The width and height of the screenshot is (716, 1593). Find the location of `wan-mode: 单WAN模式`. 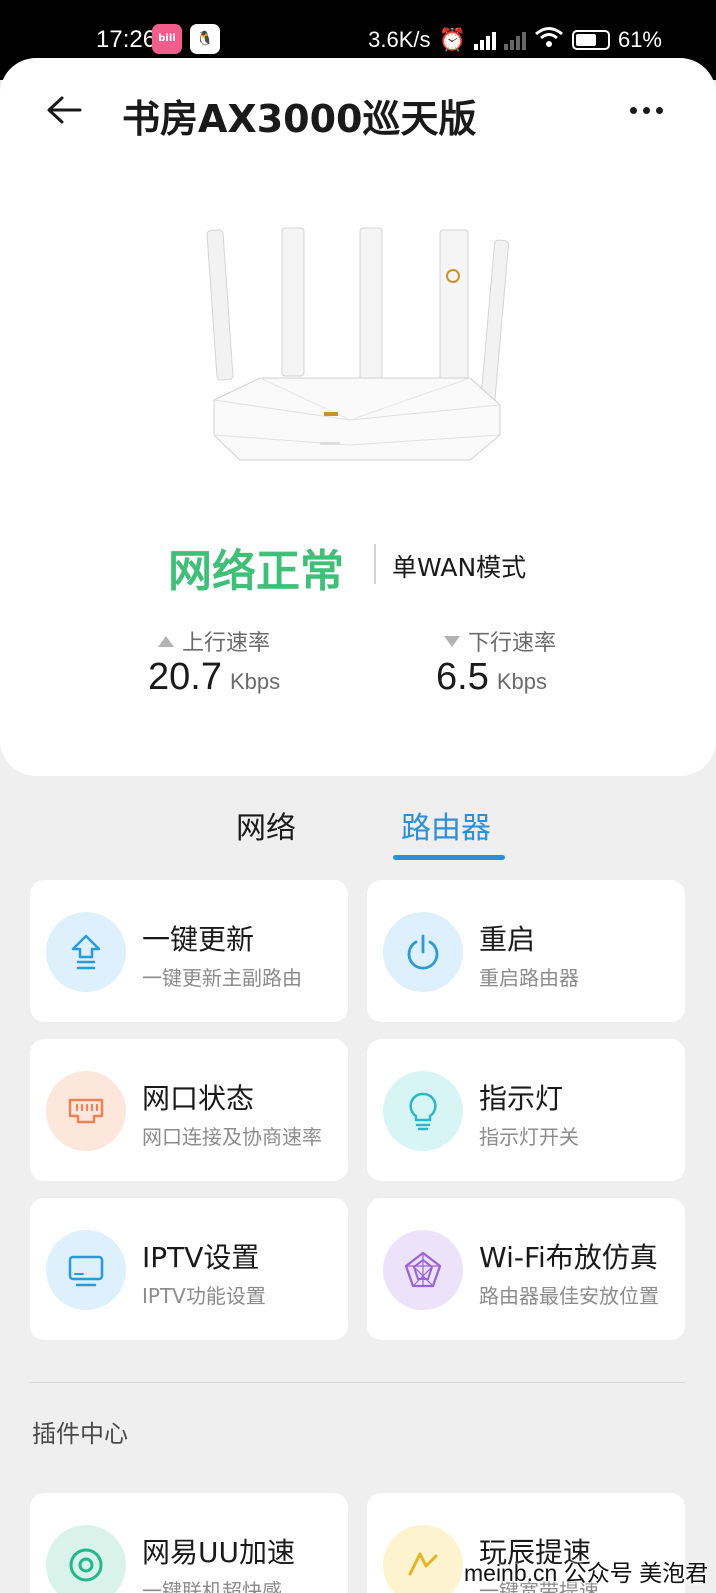

wan-mode: 单WAN模式 is located at coordinates (459, 567).